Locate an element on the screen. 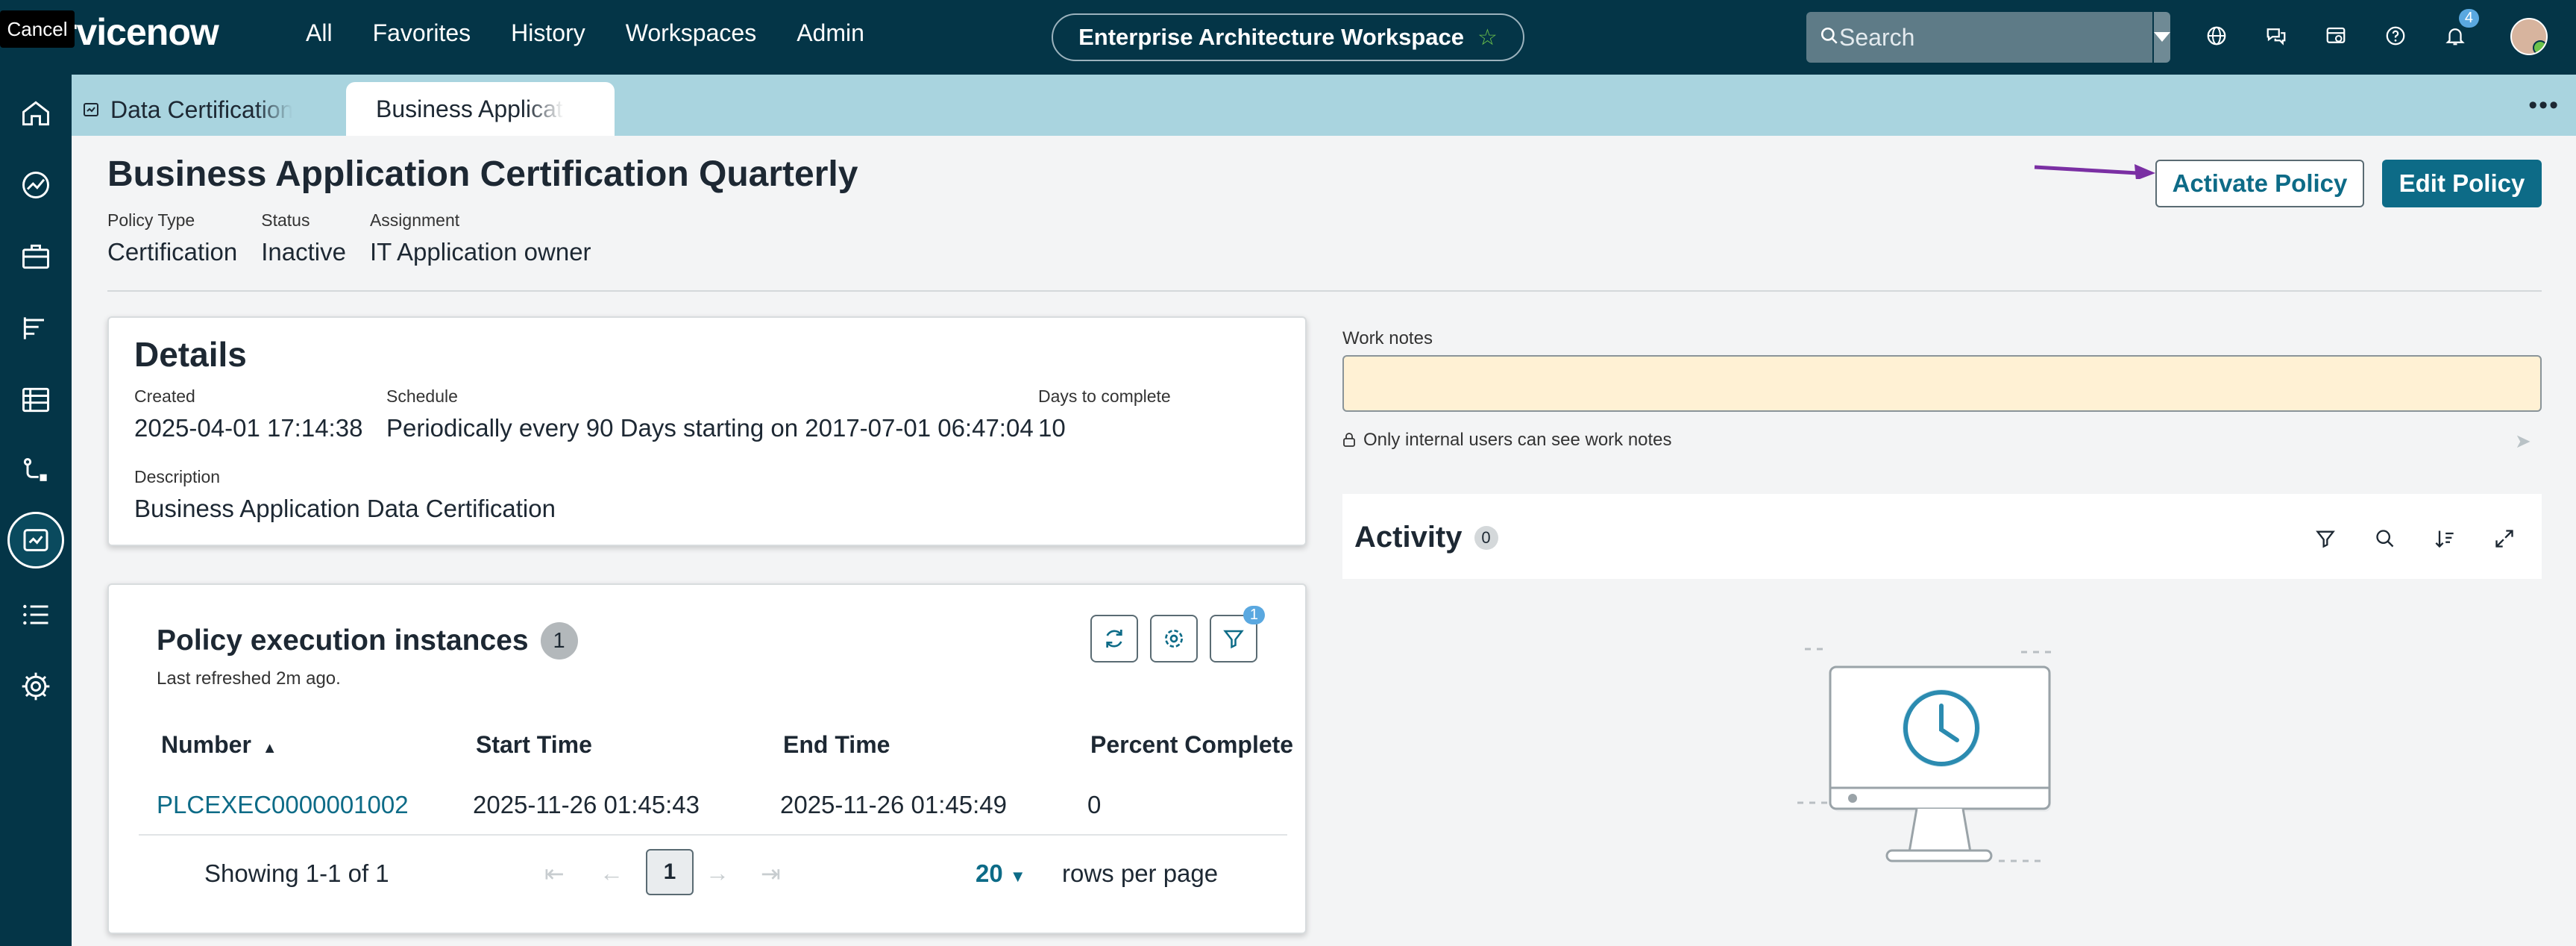 This screenshot has width=2576, height=946. current-page: 1 is located at coordinates (670, 872).